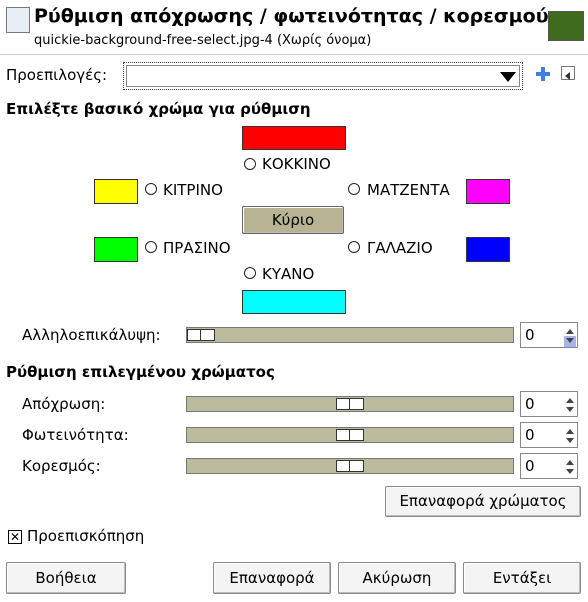 Image resolution: width=588 pixels, height=602 pixels. Describe the element at coordinates (488, 249) in the screenshot. I see `cyan-swatch` at that location.